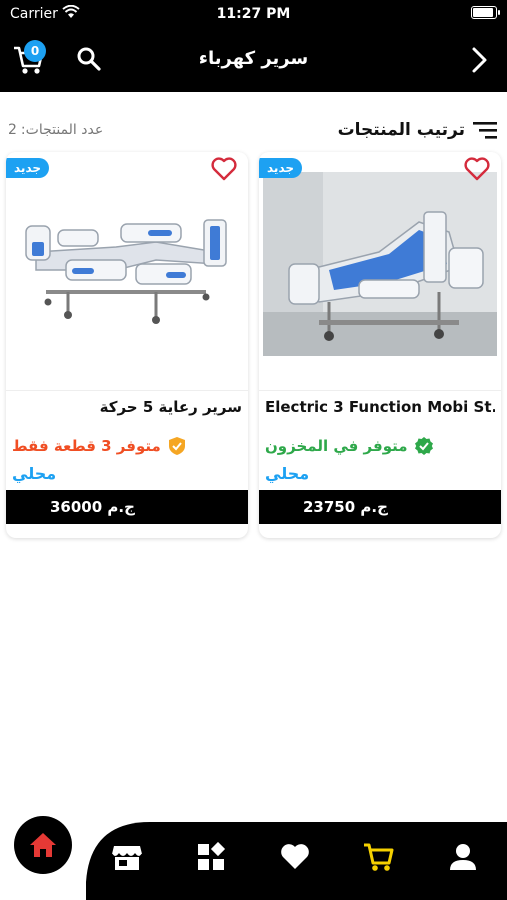  I want to click on search-button, so click(89, 59).